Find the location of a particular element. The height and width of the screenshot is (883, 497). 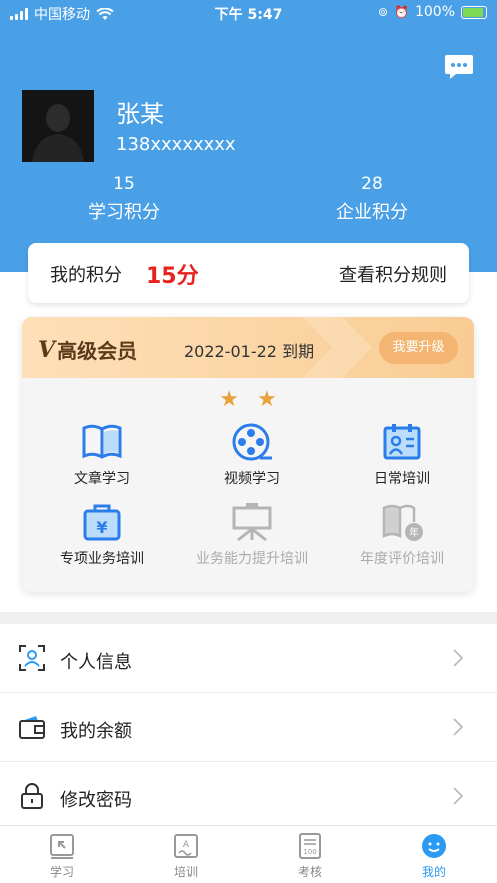

feature-special-business-training: ¥ 专项业务培训 is located at coordinates (102, 535).